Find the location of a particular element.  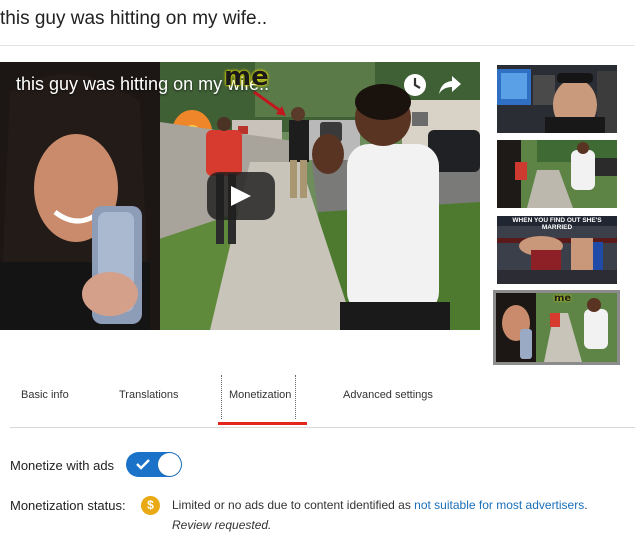

thumbnail-3: WHEN YOU FIND OUT SHE'S MARRIED is located at coordinates (557, 250).